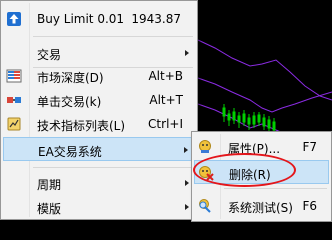 The width and height of the screenshot is (332, 240). I want to click on menu-item-label: 技术指标列表(L), so click(81, 126).